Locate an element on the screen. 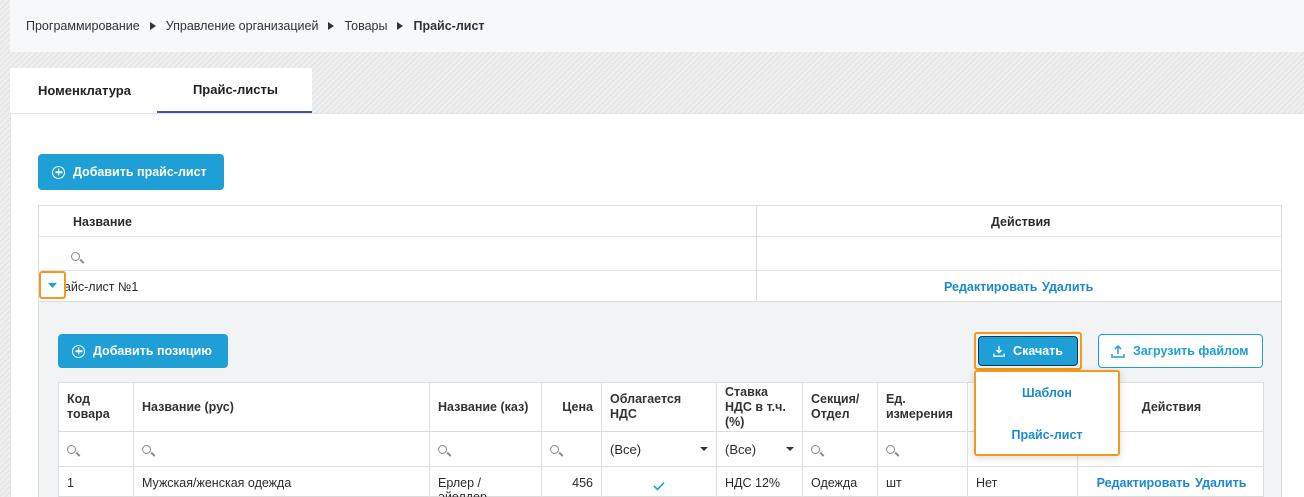 The image size is (1304, 497). download-highlight: Скачать is located at coordinates (1028, 351).